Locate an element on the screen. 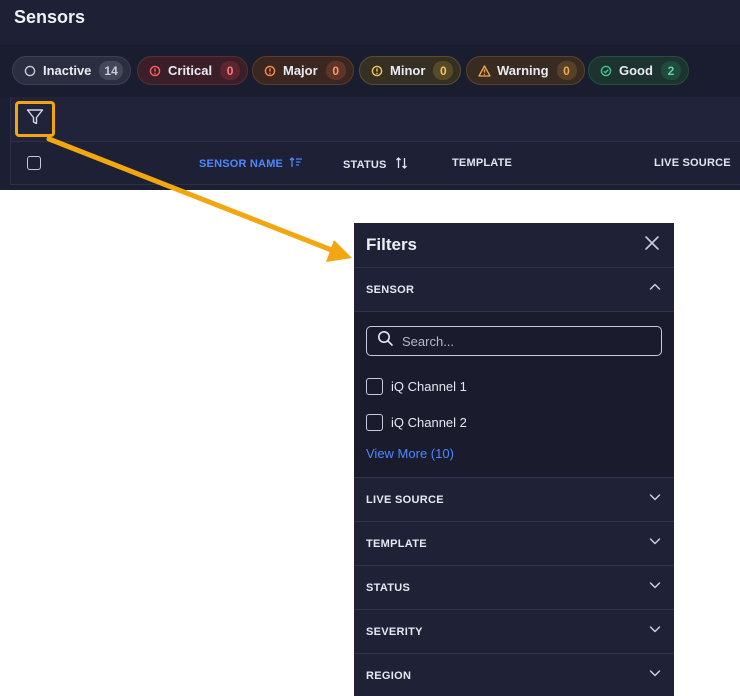 The width and height of the screenshot is (740, 696). close-button is located at coordinates (652, 245).